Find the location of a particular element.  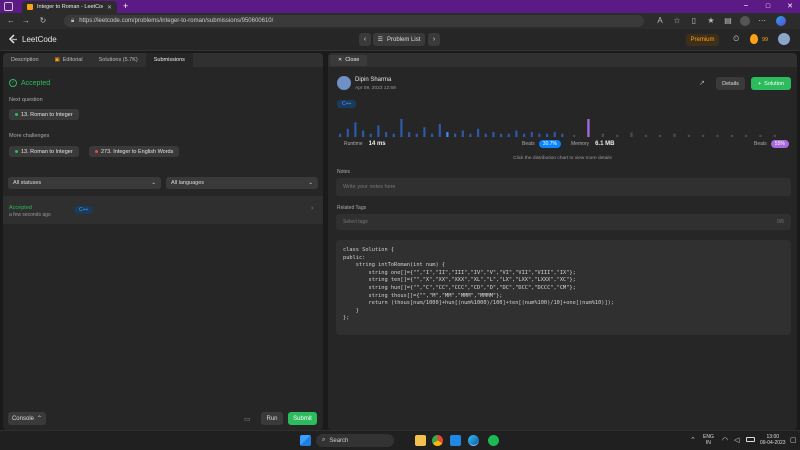

next-question-chip: 13. Roman to Integer is located at coordinates (44, 114).